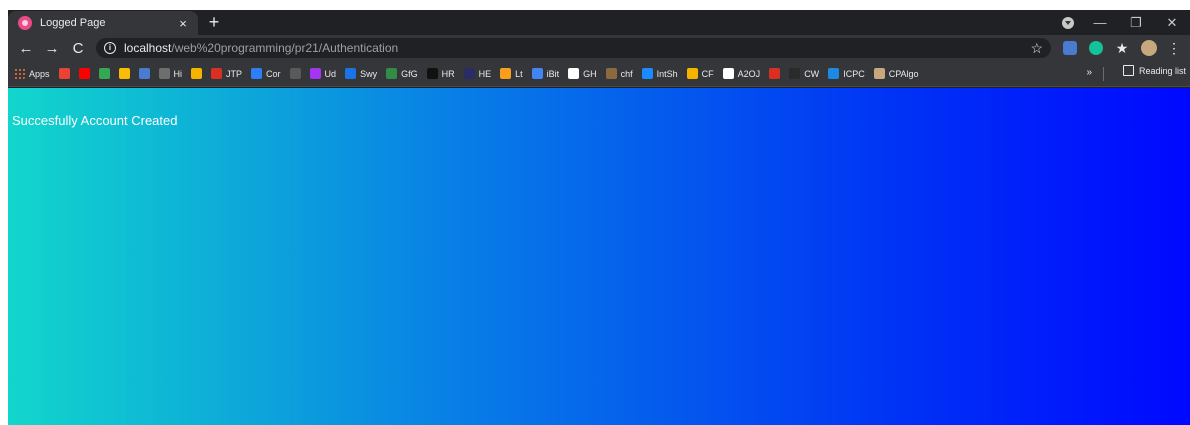 This screenshot has height=425, width=1190. I want to click on bookmark-star-icon: ☆, so click(1036, 48).